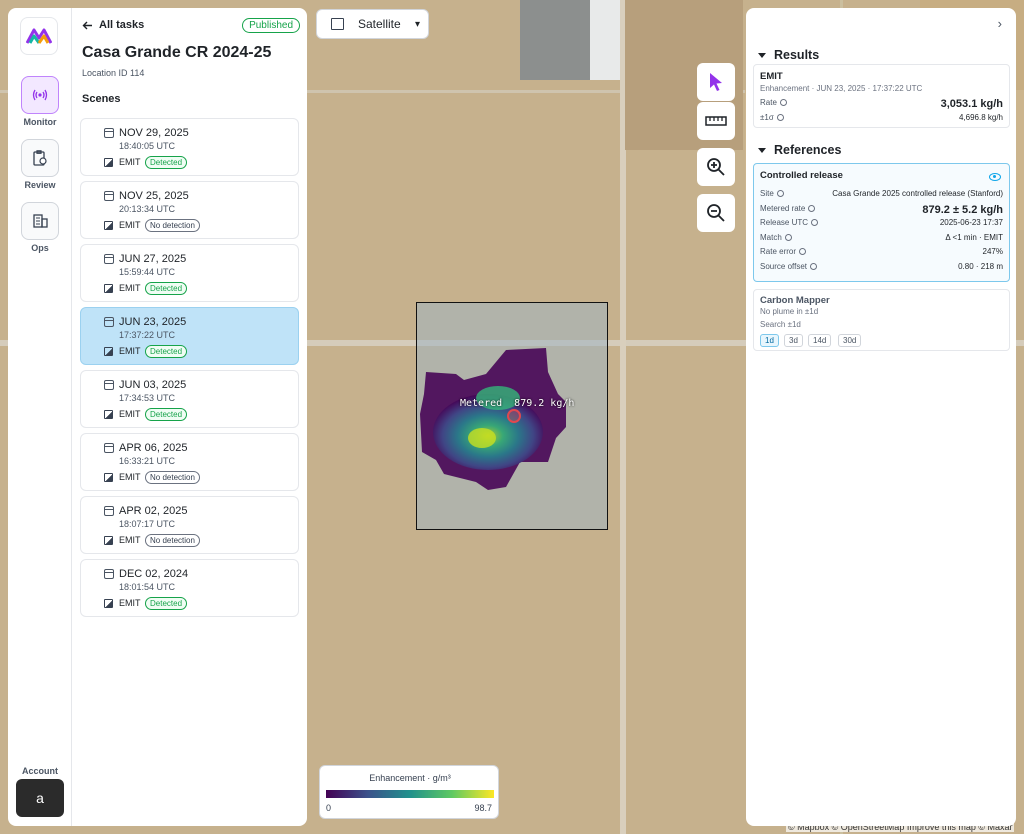 This screenshot has height=834, width=1024. I want to click on controlled-release-title: Controlled release, so click(801, 175).